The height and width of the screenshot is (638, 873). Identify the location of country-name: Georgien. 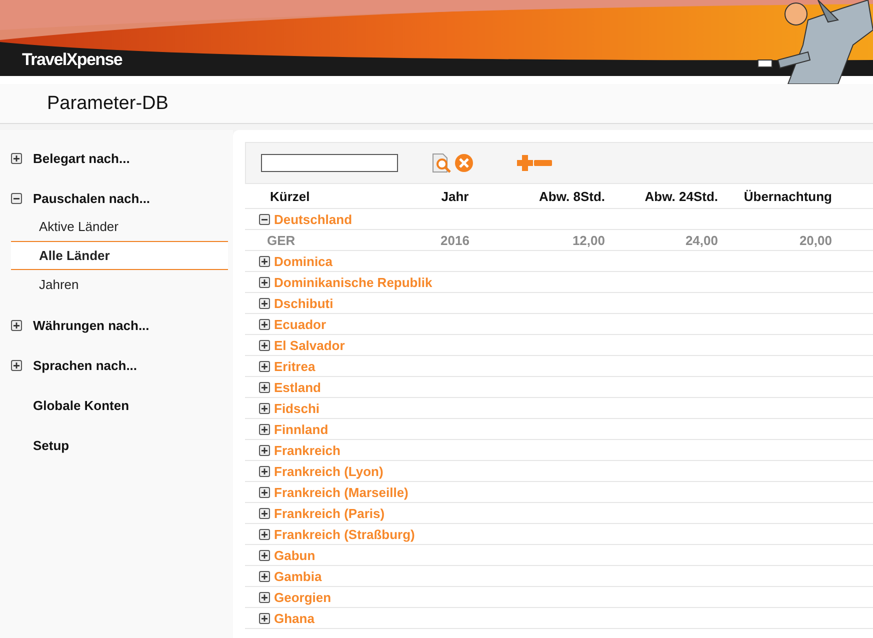
(303, 597).